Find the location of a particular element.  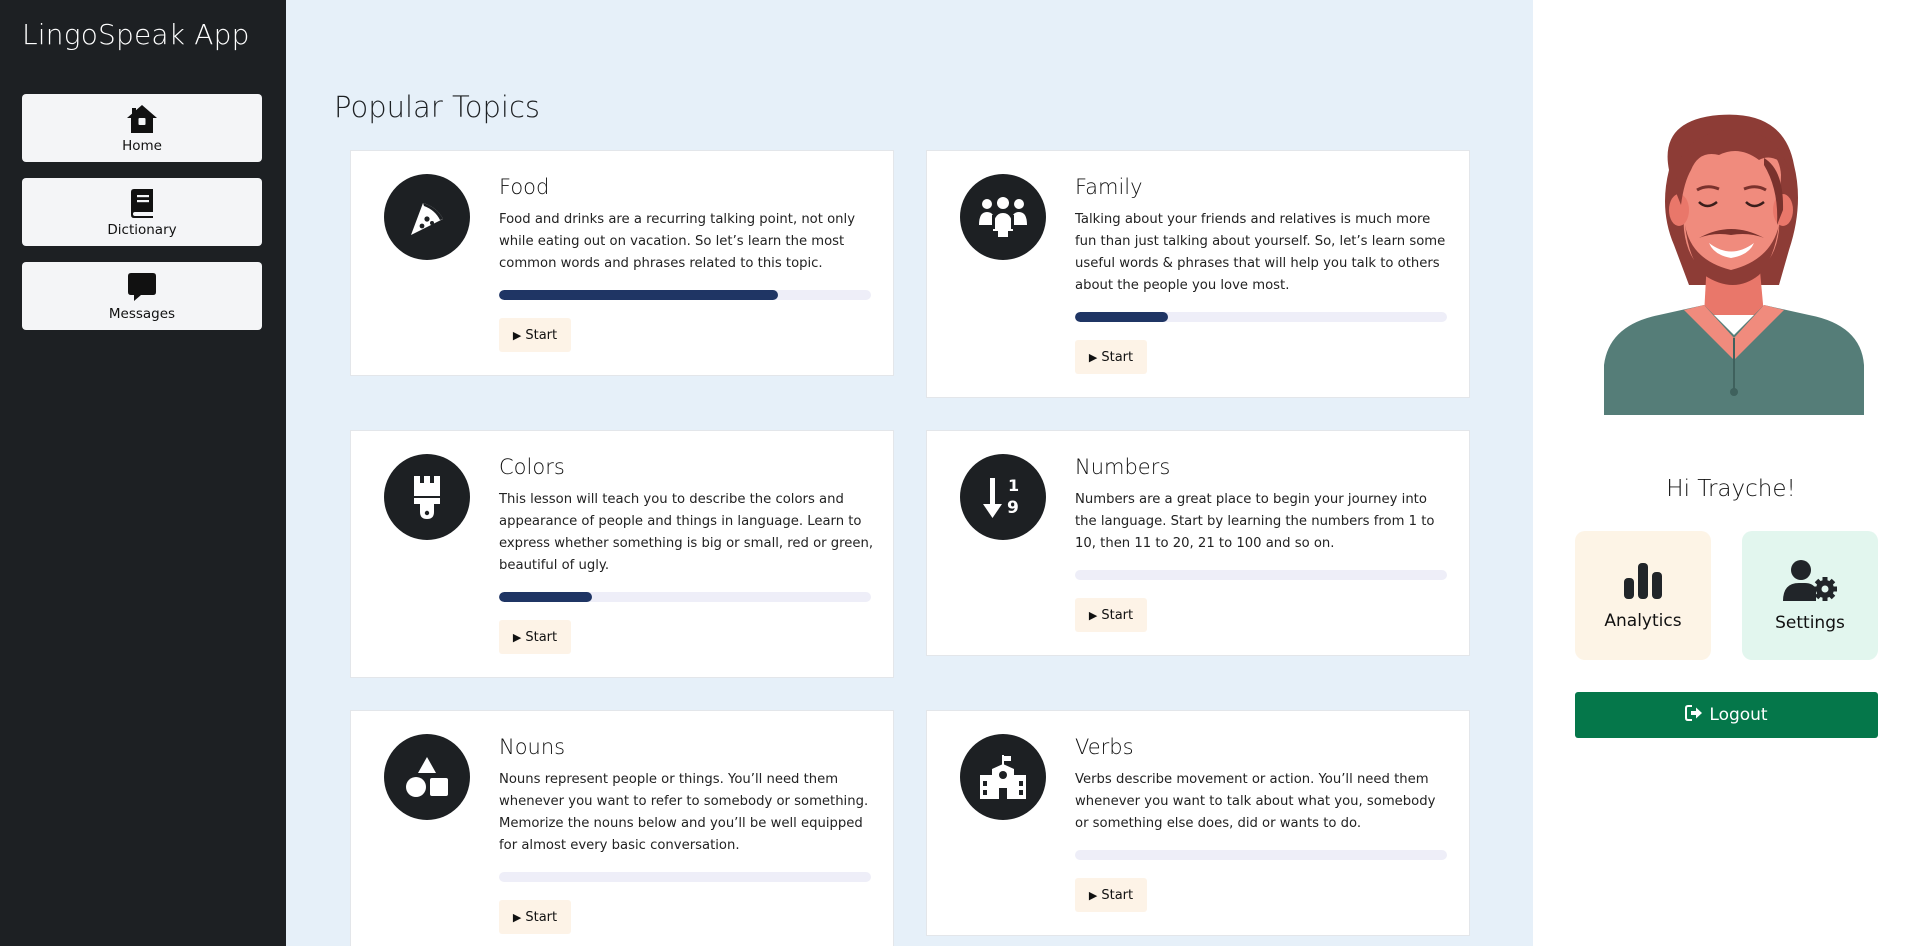

topic-title: Family is located at coordinates (1109, 187).